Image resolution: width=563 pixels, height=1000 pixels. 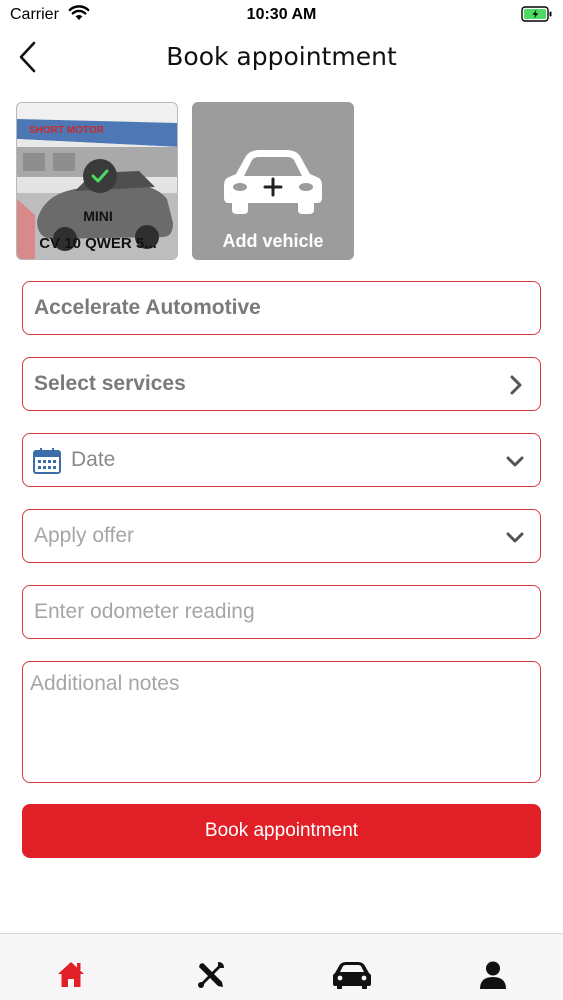 What do you see at coordinates (352, 975) in the screenshot?
I see `car-icon` at bounding box center [352, 975].